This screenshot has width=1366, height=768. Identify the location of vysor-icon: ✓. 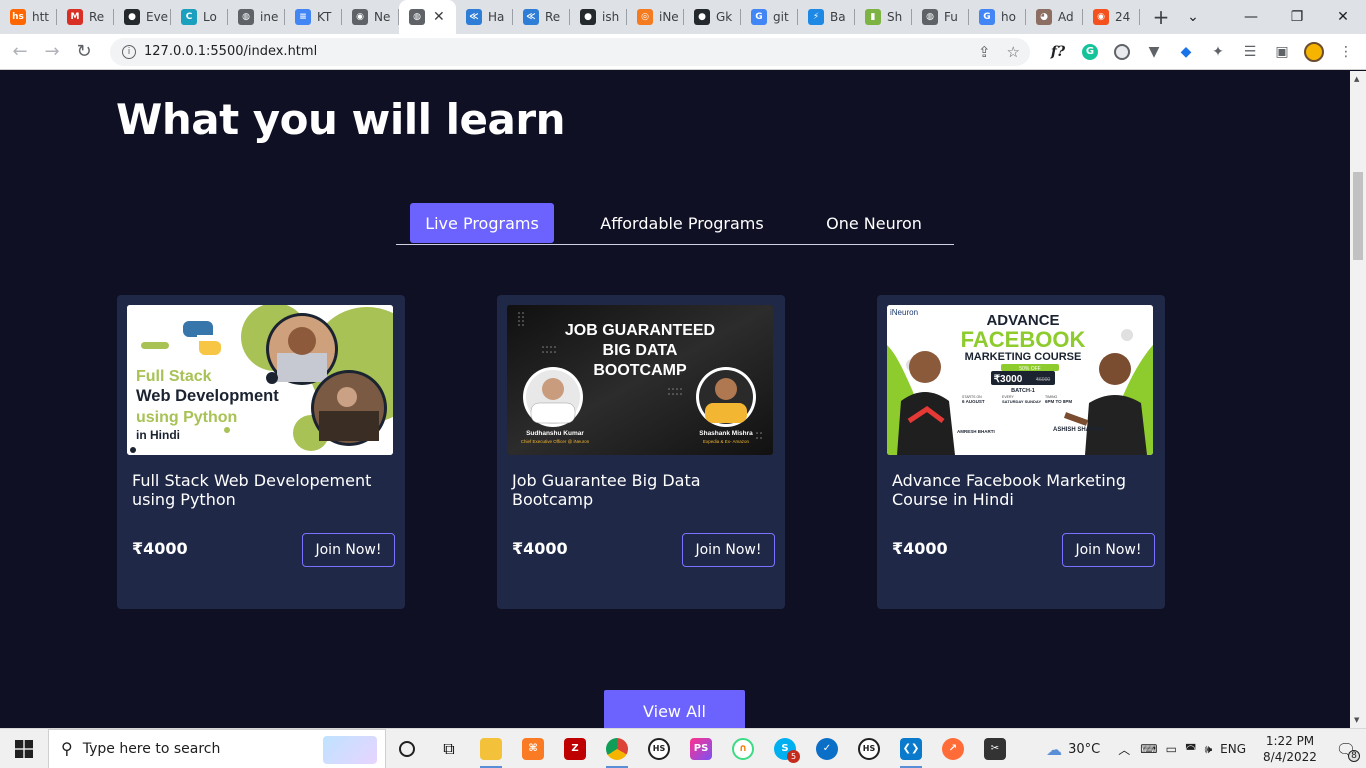
(827, 748).